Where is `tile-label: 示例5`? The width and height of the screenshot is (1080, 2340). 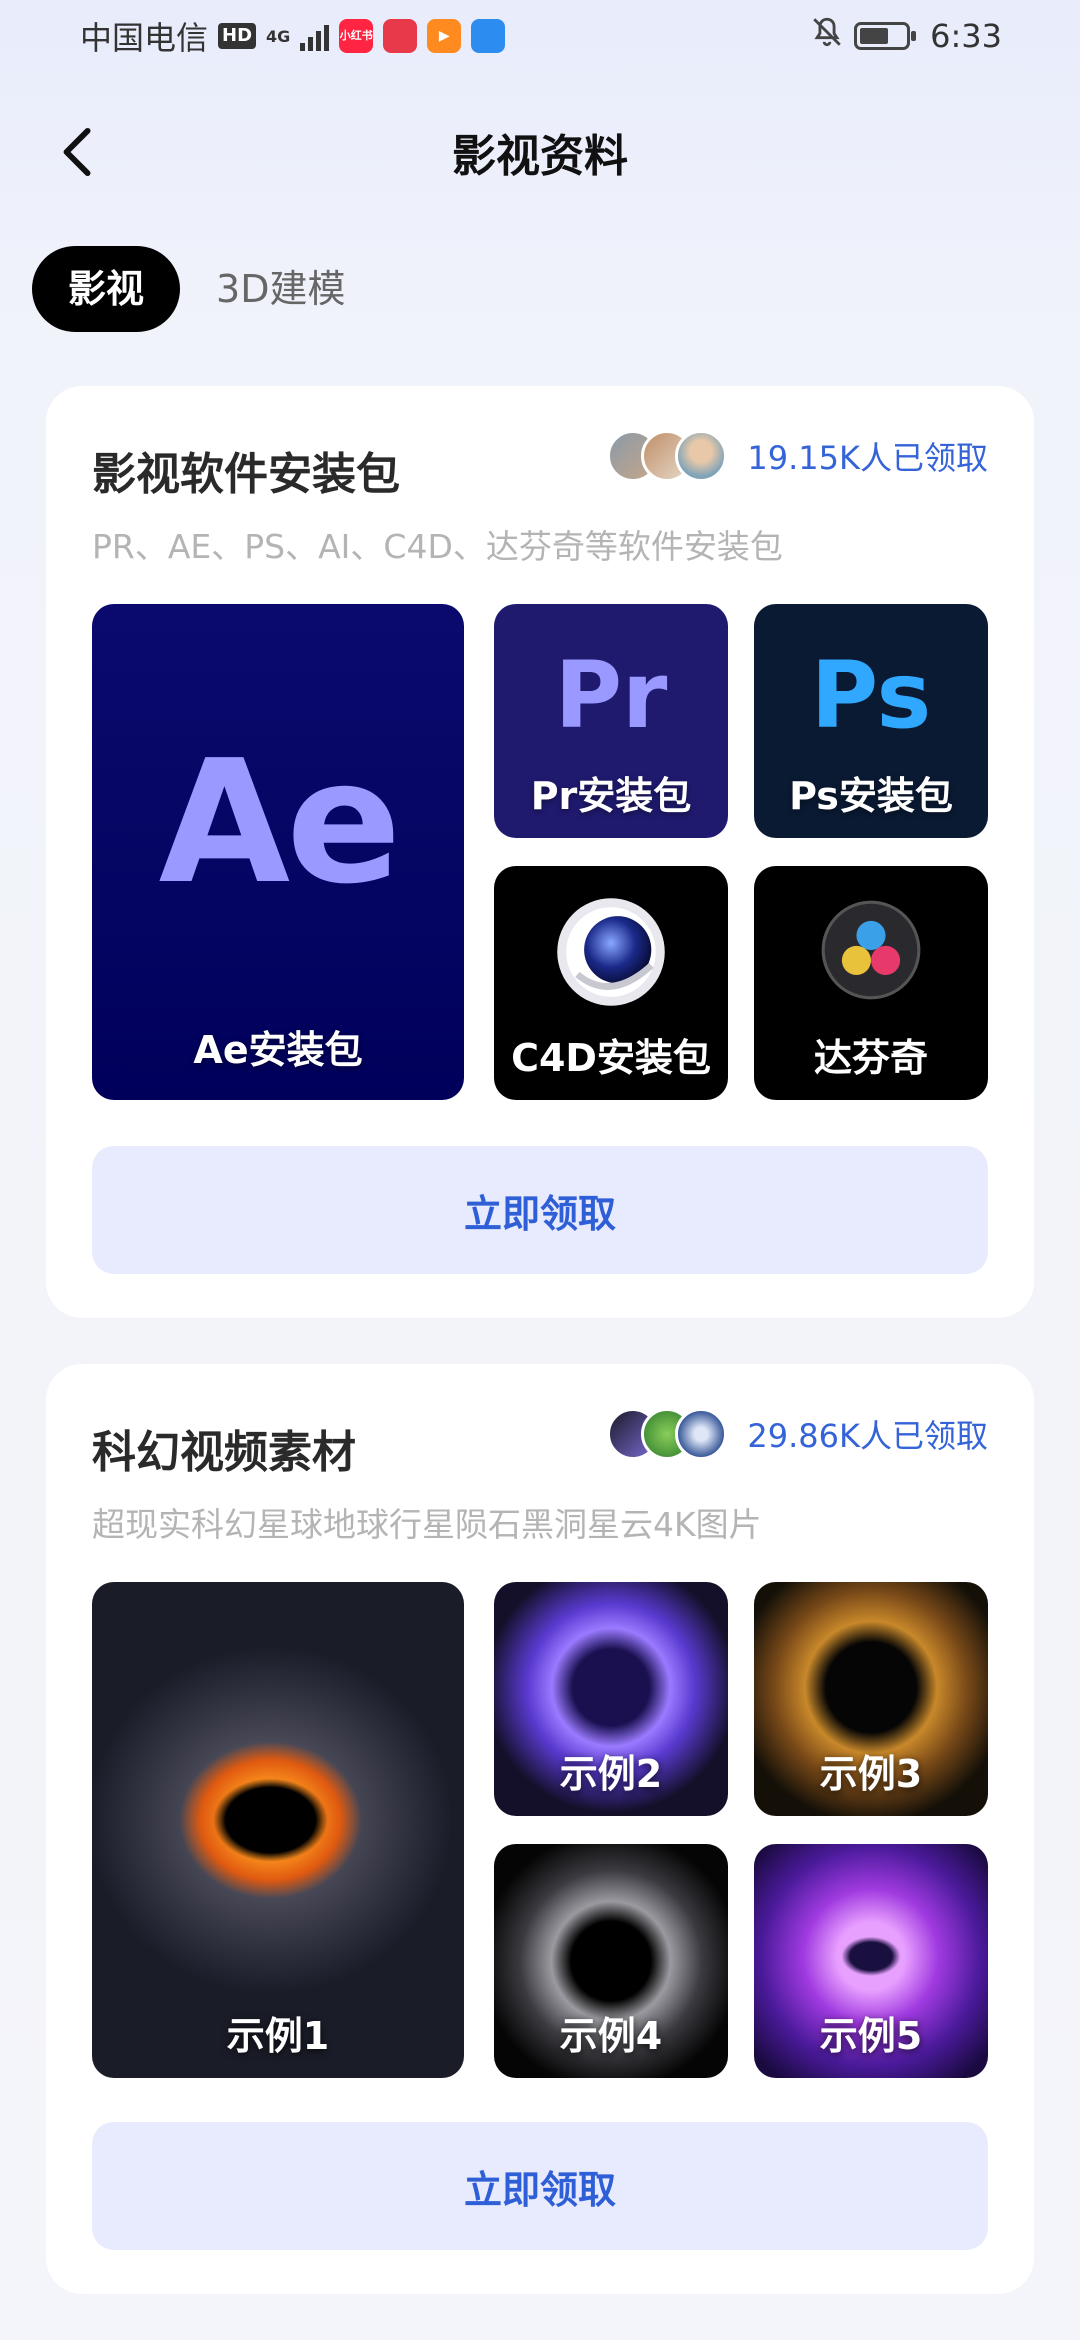 tile-label: 示例5 is located at coordinates (871, 2036).